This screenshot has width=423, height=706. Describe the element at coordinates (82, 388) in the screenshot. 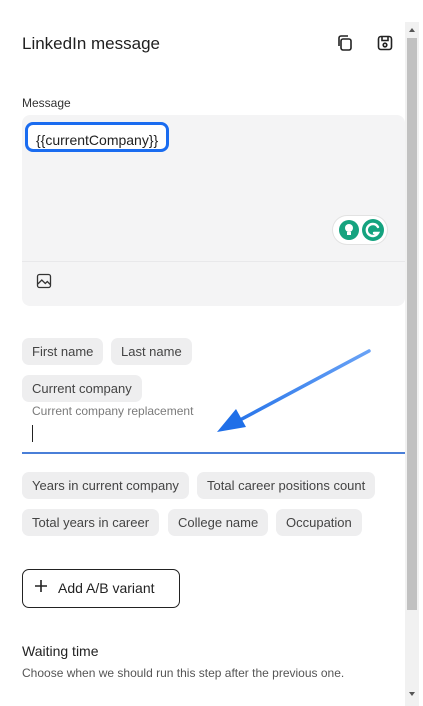

I see `chip-current-company: Current company` at that location.